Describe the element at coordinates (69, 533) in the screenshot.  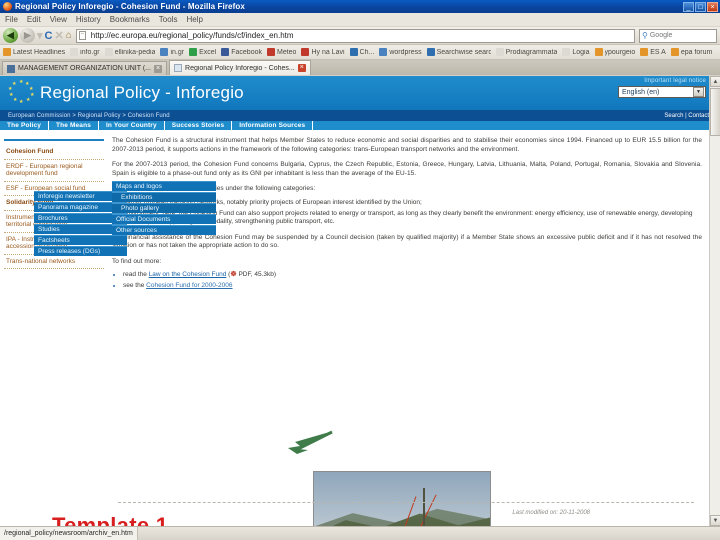
I see `status-url: /regional_policy/newsroom/archiv_en.htm` at that location.